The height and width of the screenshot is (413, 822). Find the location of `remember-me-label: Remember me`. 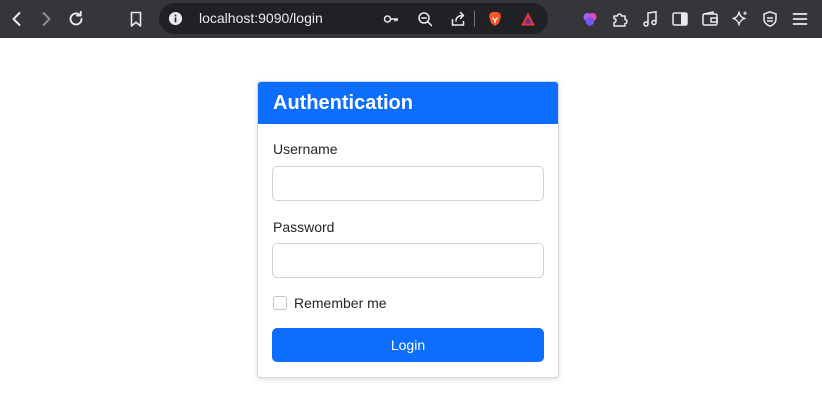

remember-me-label: Remember me is located at coordinates (340, 303).